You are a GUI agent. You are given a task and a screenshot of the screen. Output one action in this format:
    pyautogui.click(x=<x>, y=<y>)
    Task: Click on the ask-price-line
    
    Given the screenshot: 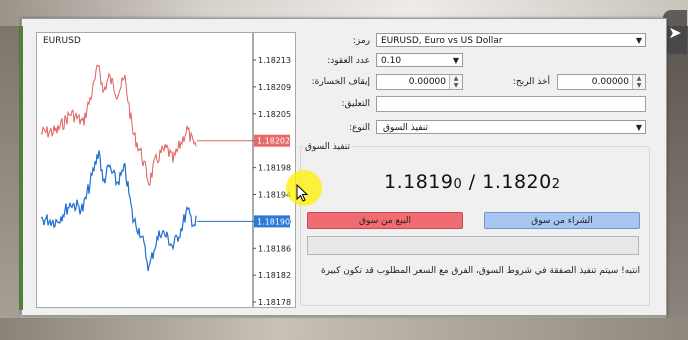 What is the action you would take?
    pyautogui.click(x=118, y=211)
    